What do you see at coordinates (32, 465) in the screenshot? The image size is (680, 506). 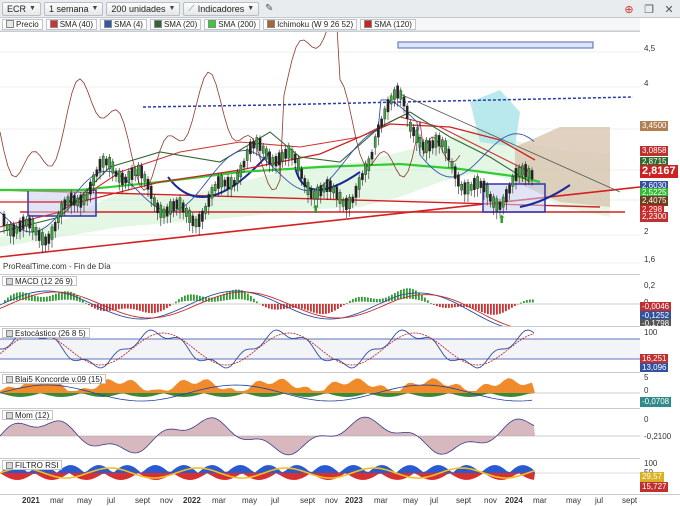 I see `rsi-title: FILTRO RSI` at bounding box center [32, 465].